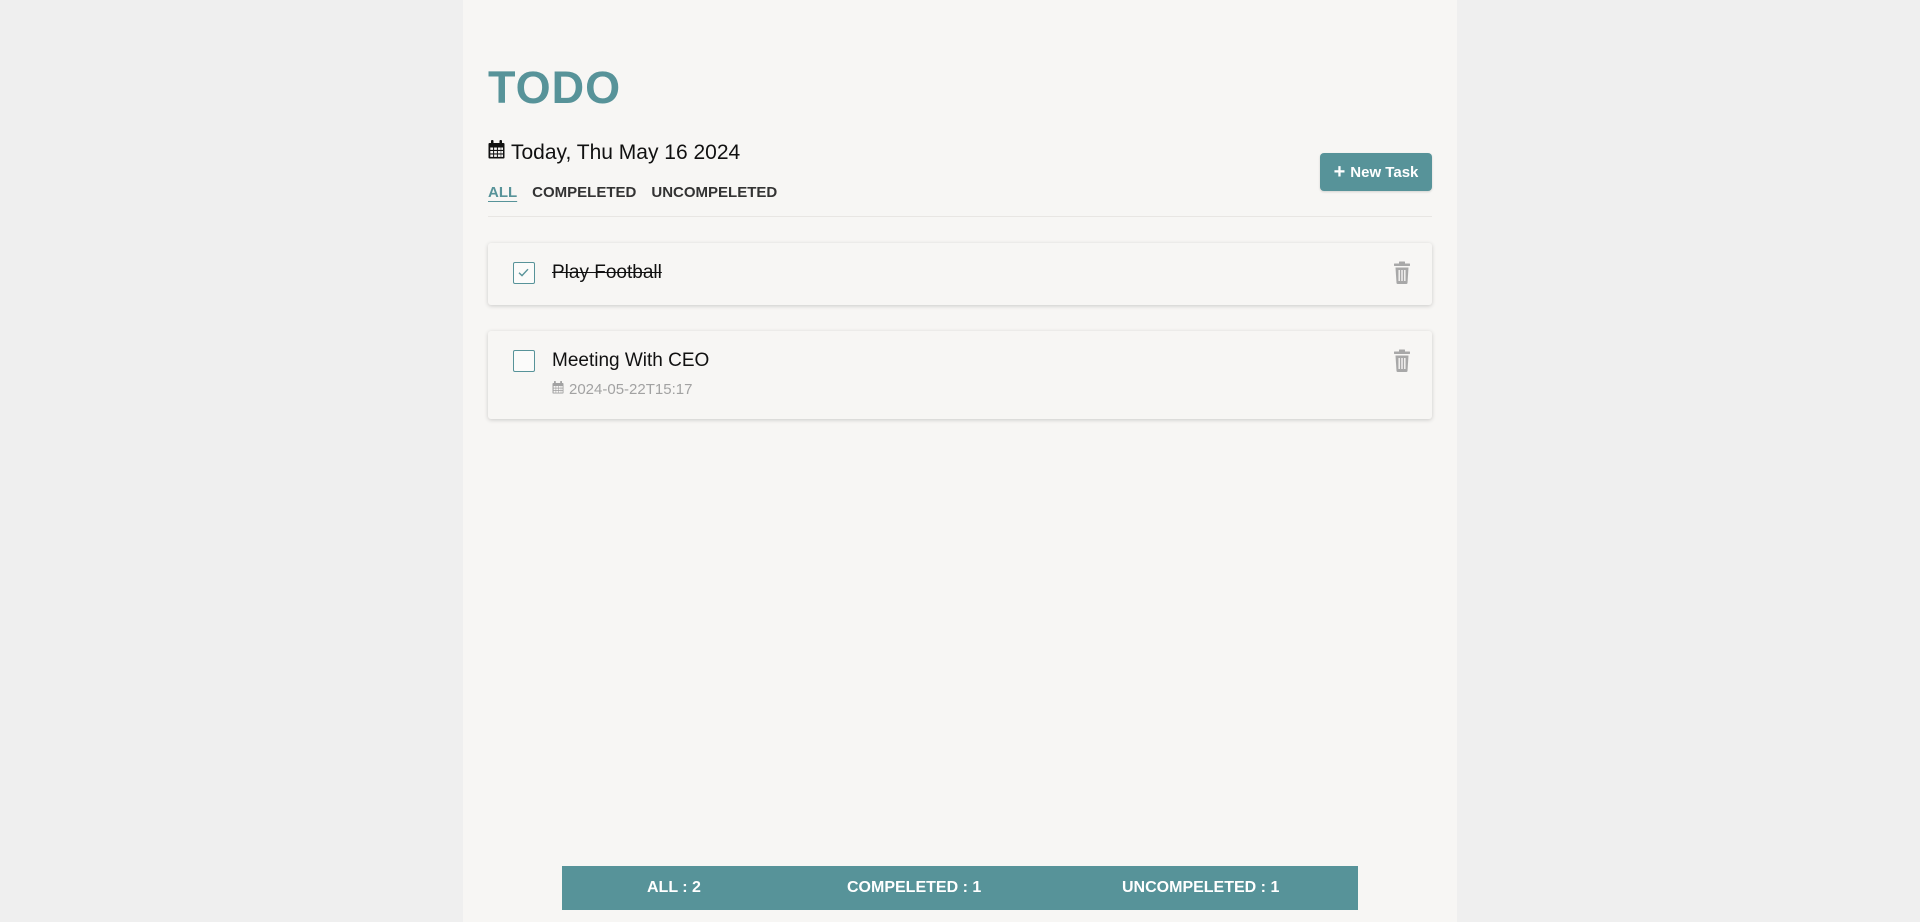 The image size is (1920, 922). I want to click on today-date: Today, Thu May 16 2024, so click(614, 153).